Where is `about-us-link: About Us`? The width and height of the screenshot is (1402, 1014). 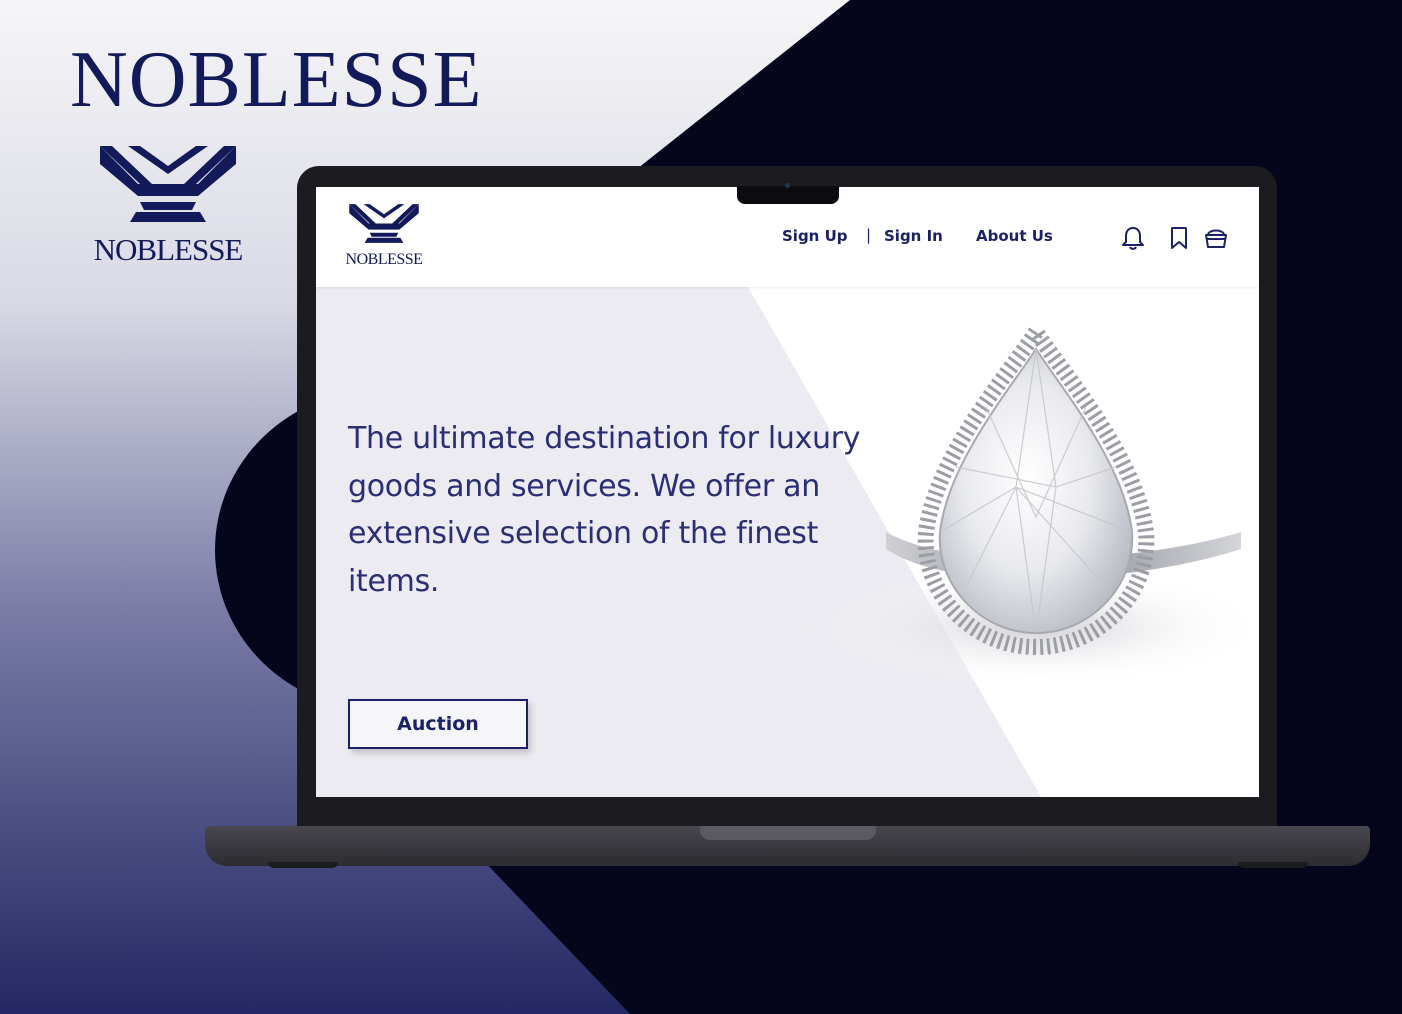 about-us-link: About Us is located at coordinates (1014, 236).